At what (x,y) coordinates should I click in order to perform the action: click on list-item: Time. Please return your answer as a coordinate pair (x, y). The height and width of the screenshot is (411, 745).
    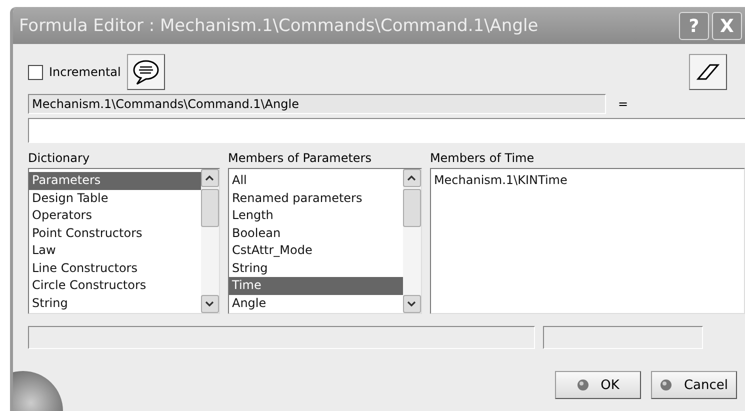
    Looking at the image, I should click on (315, 285).